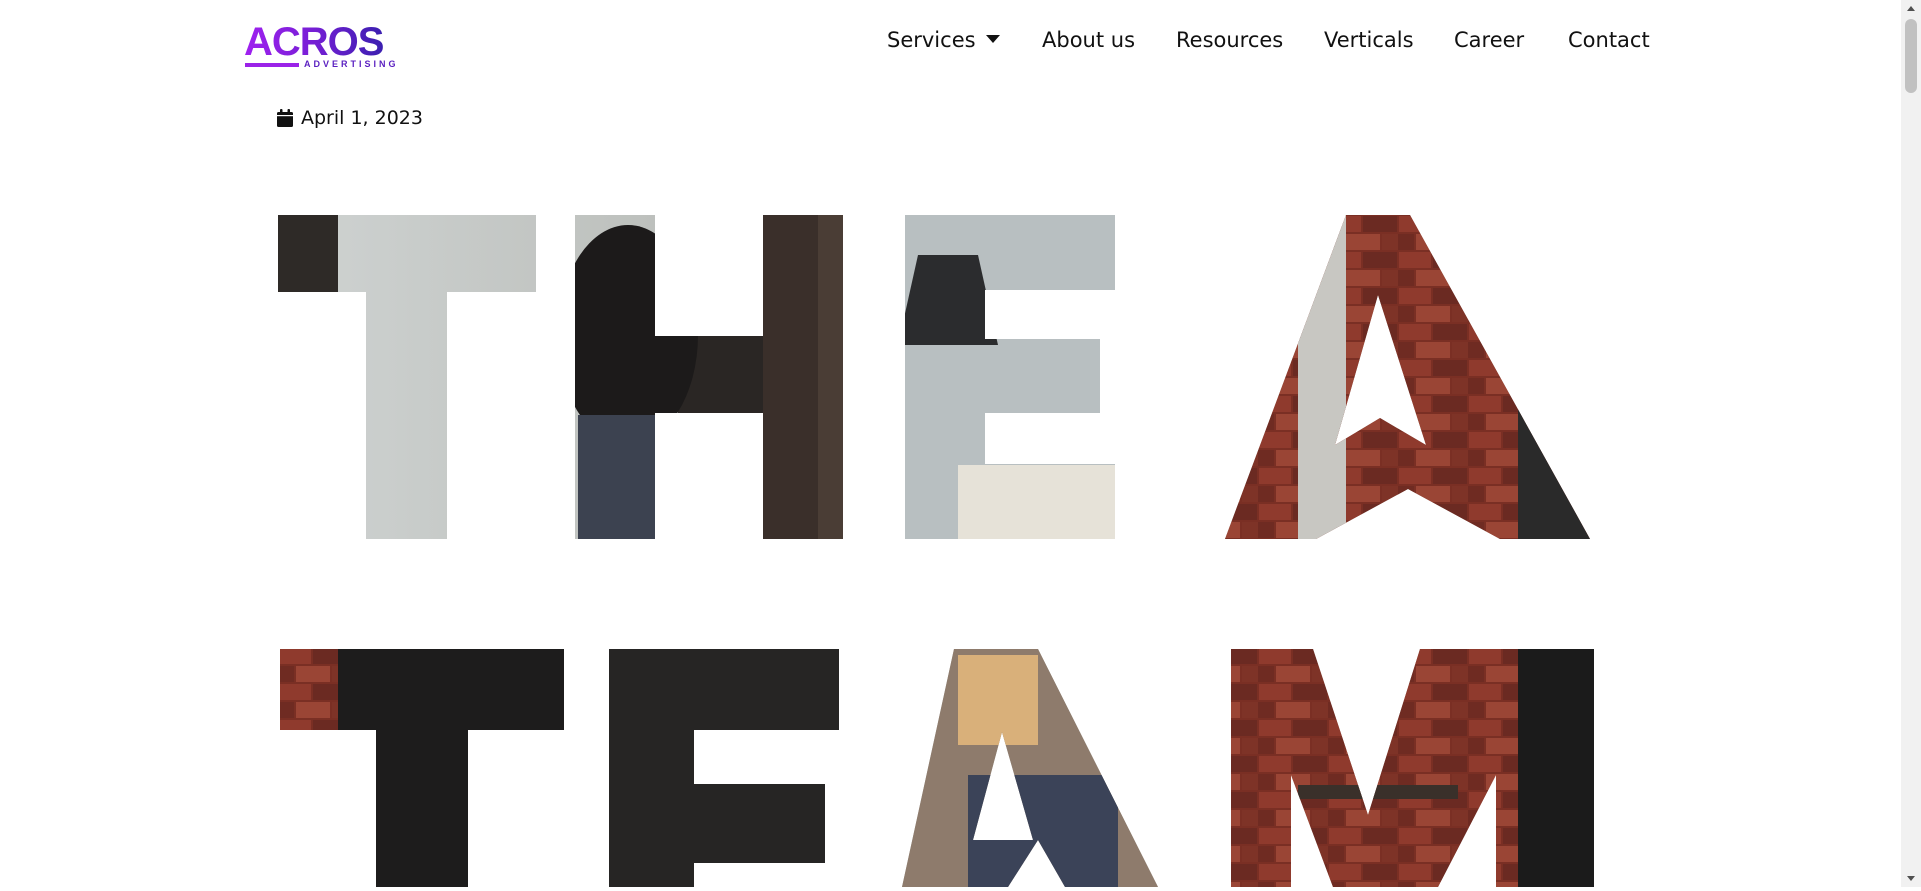 The image size is (1921, 891). I want to click on brand-logo-tagline: ADVERTISING, so click(351, 64).